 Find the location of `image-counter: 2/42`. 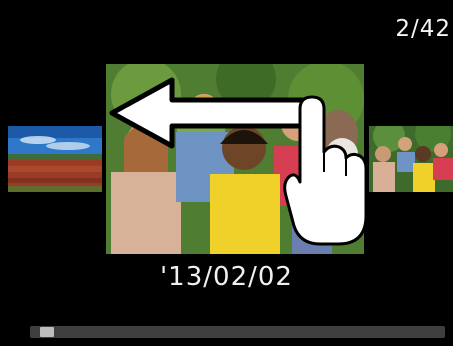

image-counter: 2/42 is located at coordinates (423, 29).